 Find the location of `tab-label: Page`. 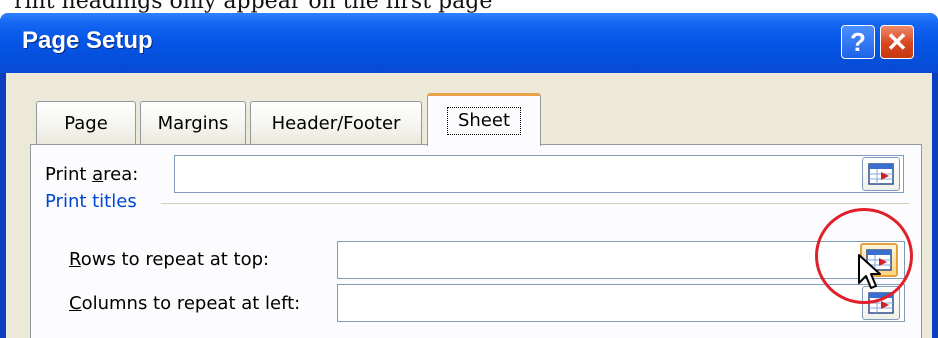

tab-label: Page is located at coordinates (86, 123).